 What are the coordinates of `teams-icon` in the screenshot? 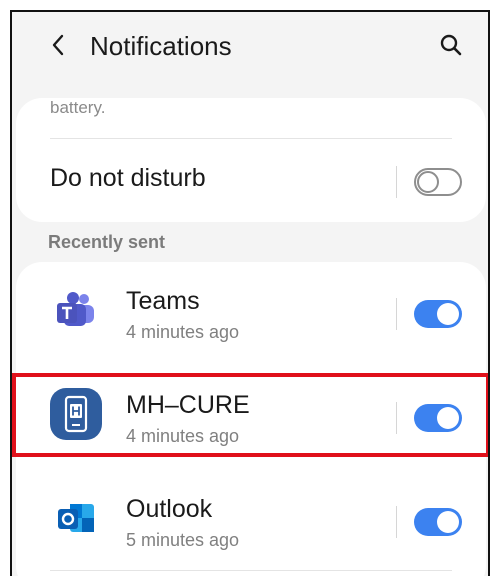 It's located at (76, 310).